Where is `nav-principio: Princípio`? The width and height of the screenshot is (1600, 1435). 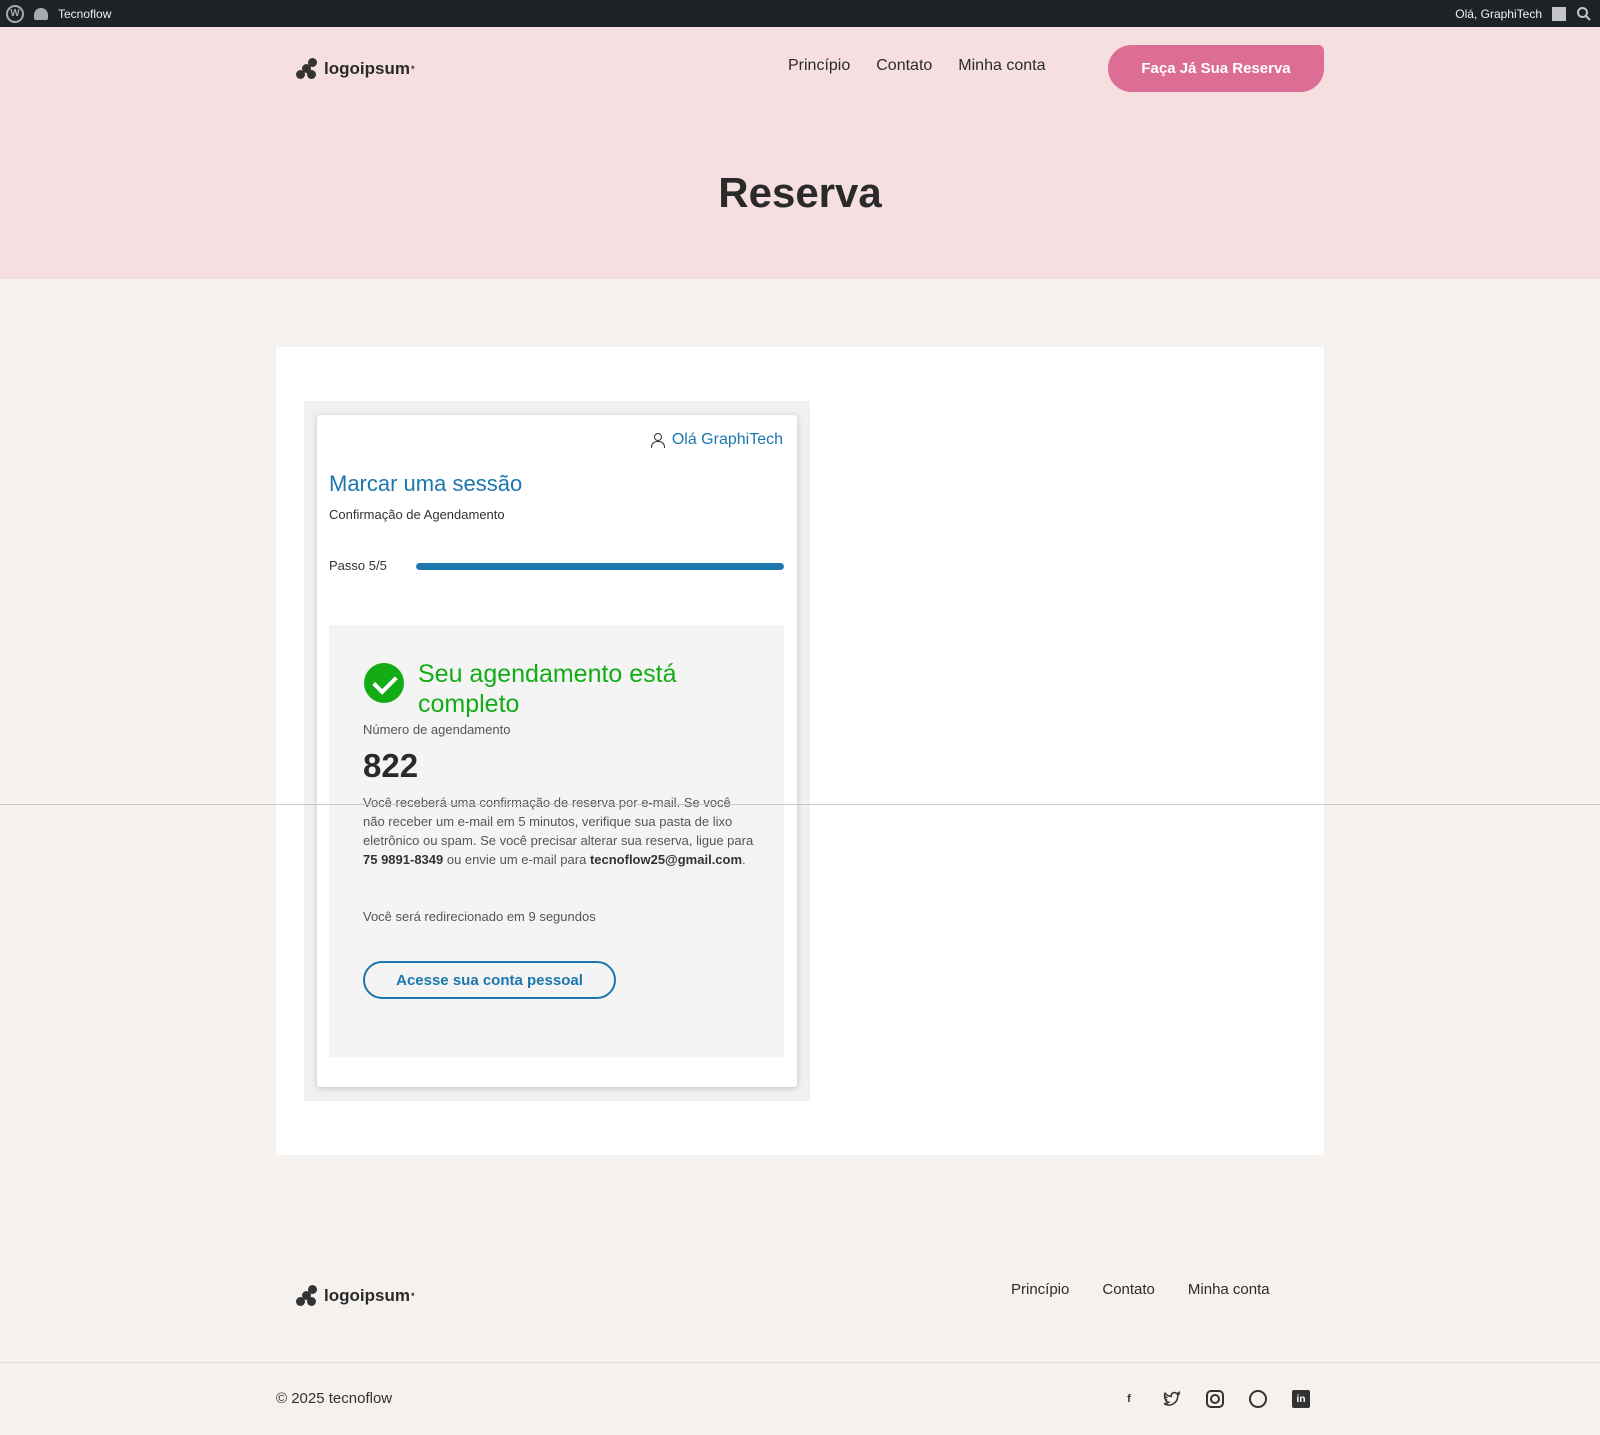 nav-principio: Princípio is located at coordinates (819, 66).